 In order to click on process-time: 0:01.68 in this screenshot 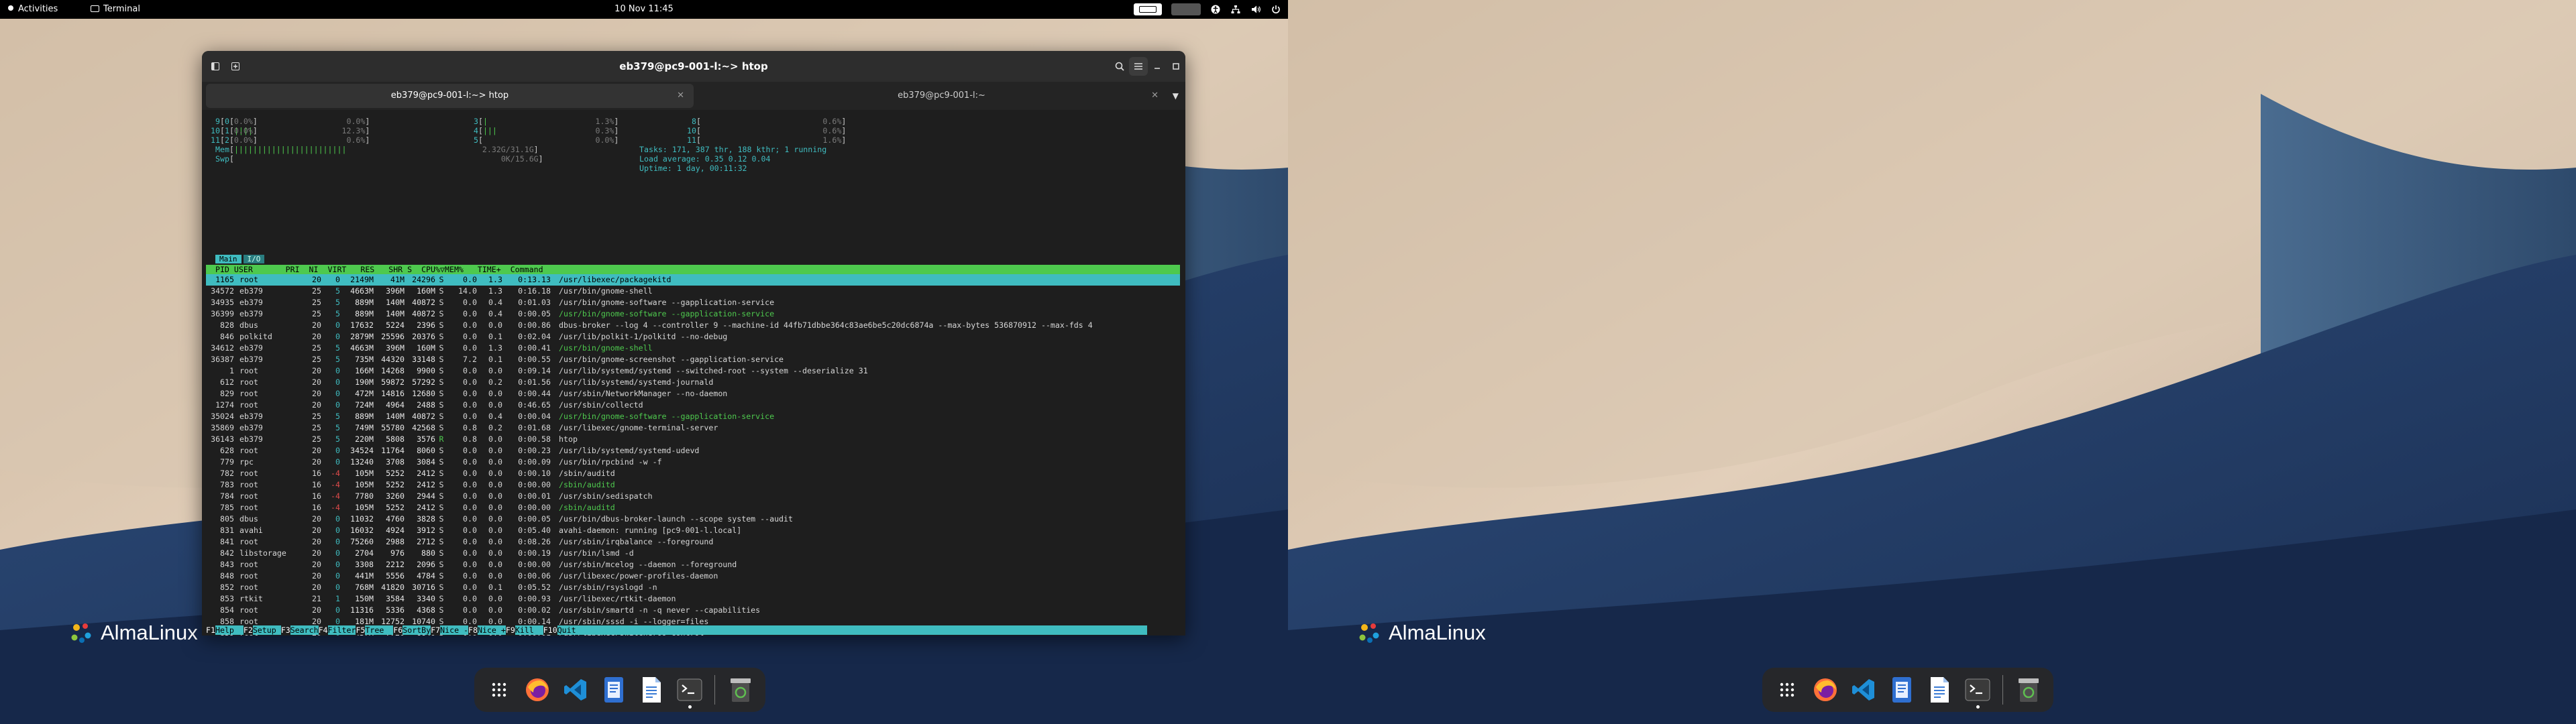, I will do `click(534, 428)`.